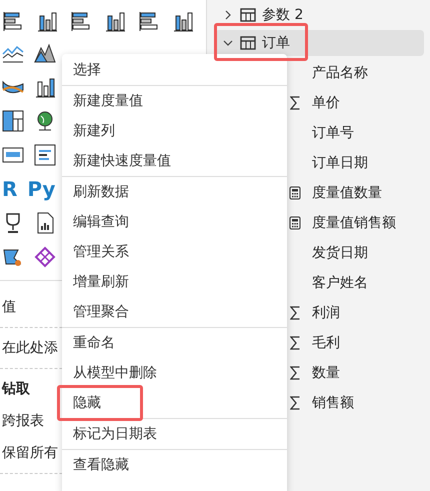 This screenshot has height=491, width=430. What do you see at coordinates (174, 282) in the screenshot?
I see `menu-item: 增量刷新` at bounding box center [174, 282].